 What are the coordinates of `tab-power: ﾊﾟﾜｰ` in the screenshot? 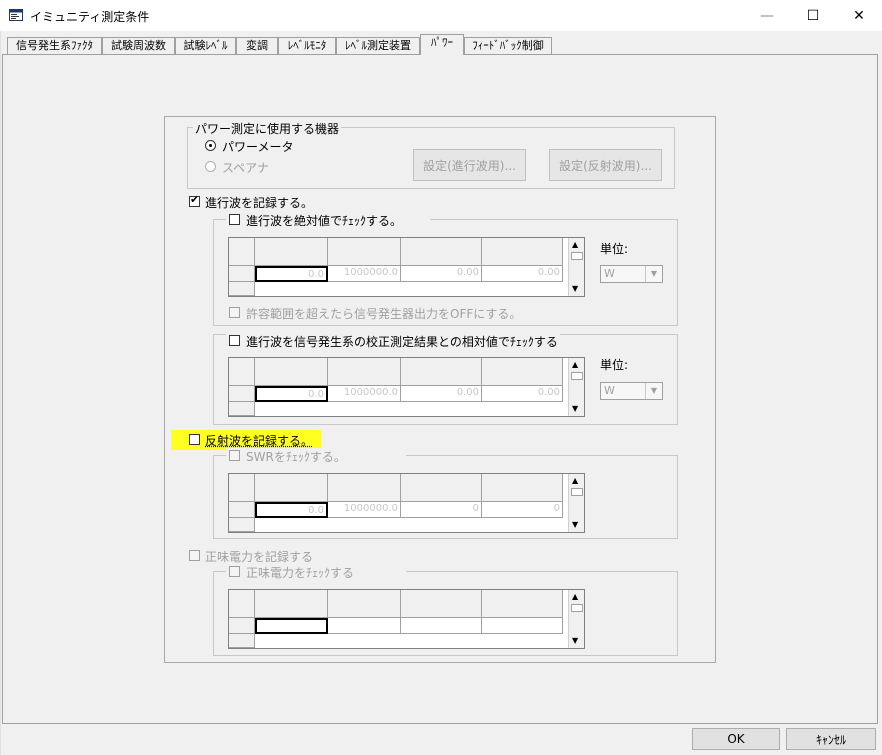 It's located at (442, 44).